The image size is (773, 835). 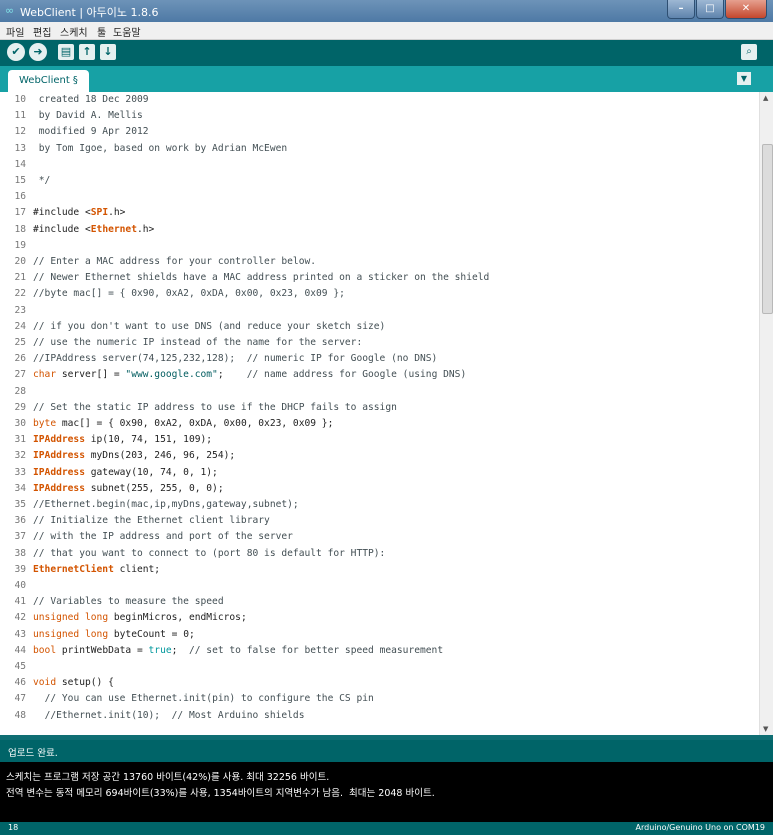 What do you see at coordinates (20, 407) in the screenshot?
I see `line-number: 29` at bounding box center [20, 407].